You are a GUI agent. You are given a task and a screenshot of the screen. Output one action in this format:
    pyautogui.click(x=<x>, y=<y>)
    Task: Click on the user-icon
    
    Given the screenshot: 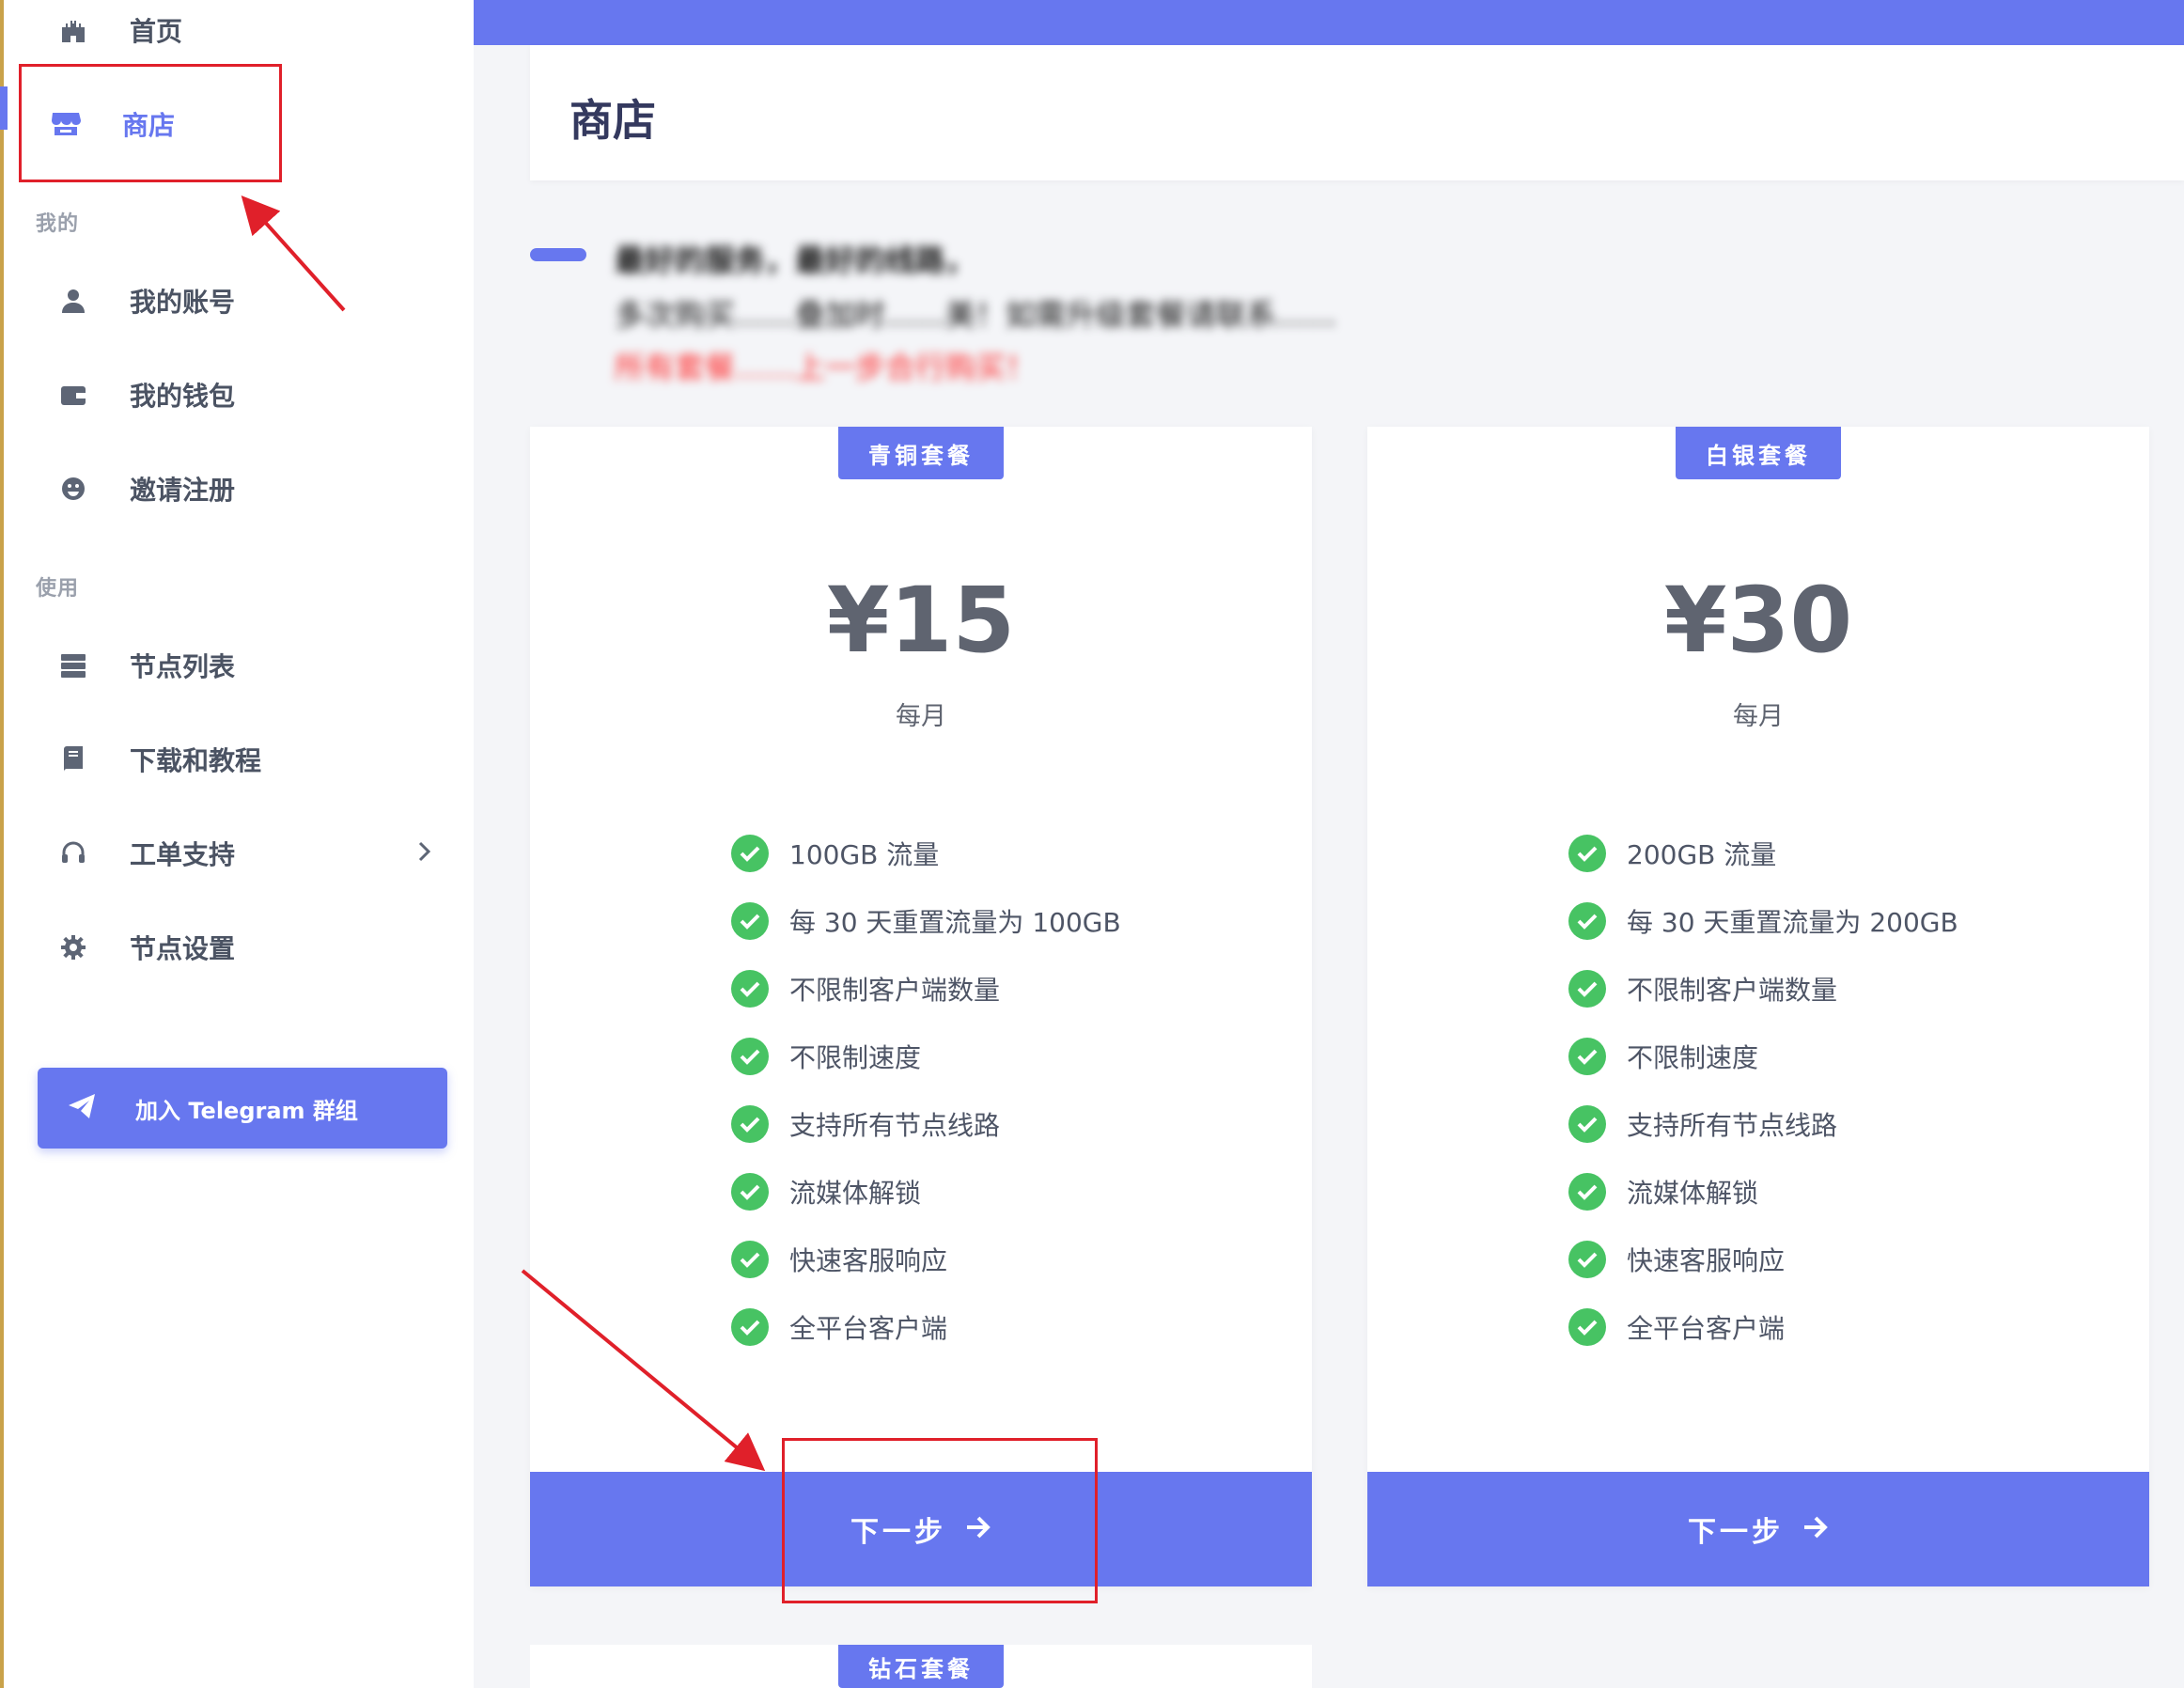 What is the action you would take?
    pyautogui.click(x=74, y=301)
    